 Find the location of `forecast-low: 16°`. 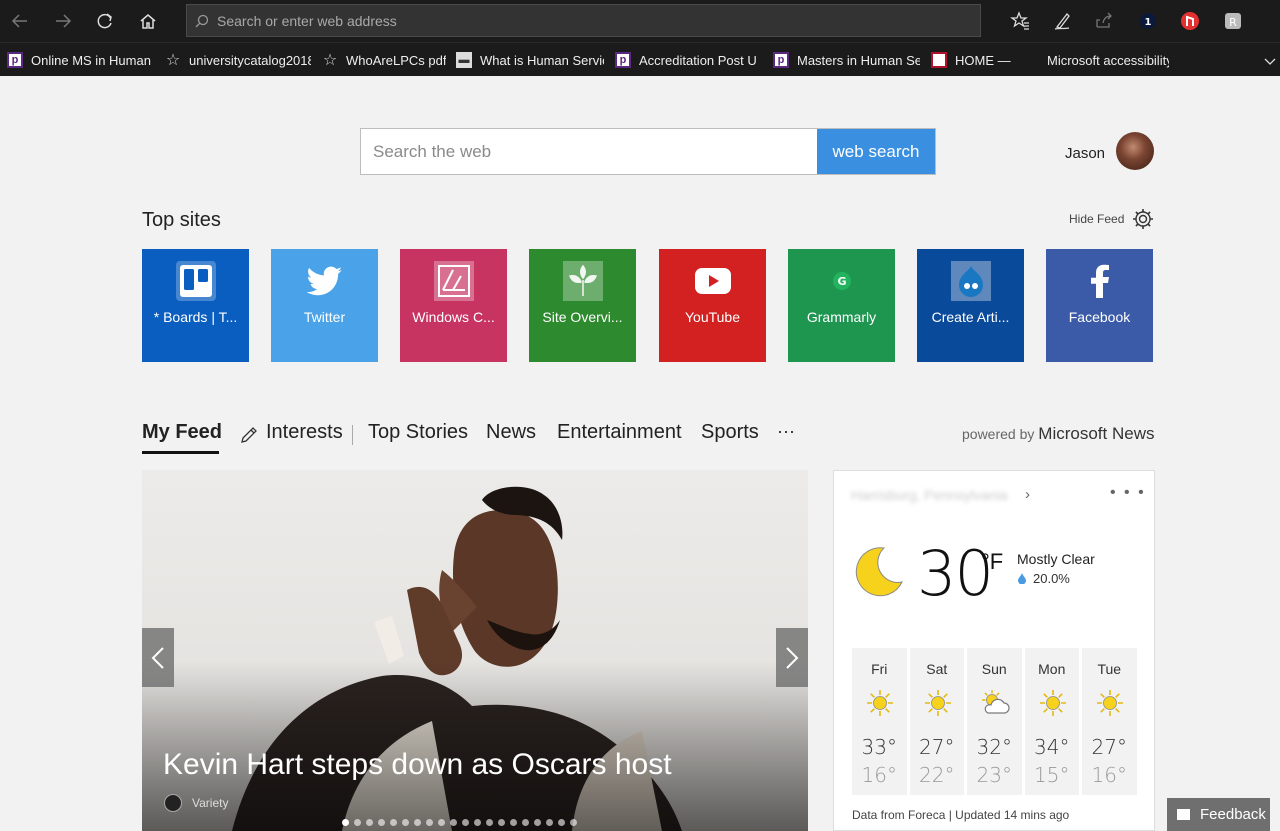

forecast-low: 16° is located at coordinates (1109, 775).